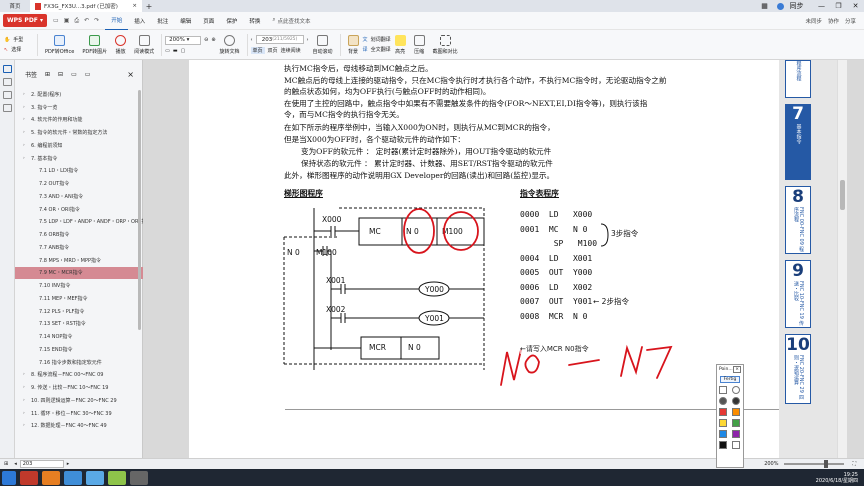  Describe the element at coordinates (60, 74) in the screenshot. I see `collapse-all-icon: ⊟` at that location.